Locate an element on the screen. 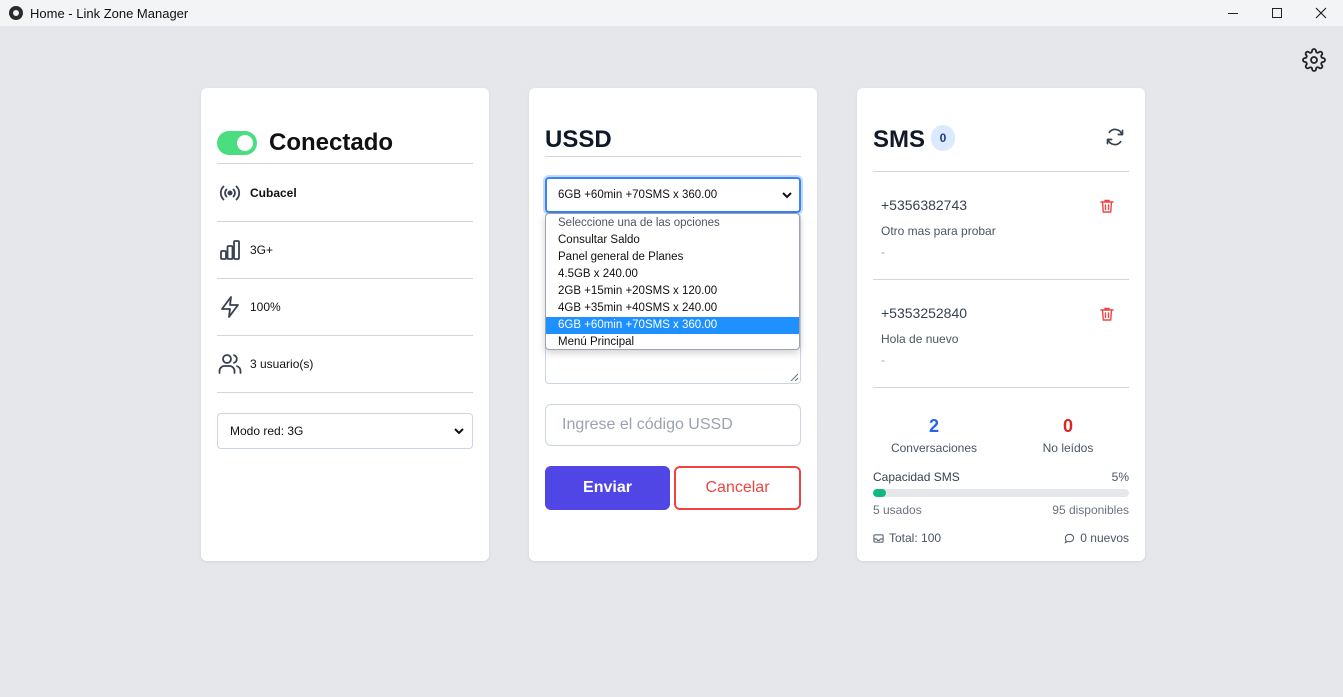 The width and height of the screenshot is (1343, 697). connection-title: Conectado is located at coordinates (331, 142).